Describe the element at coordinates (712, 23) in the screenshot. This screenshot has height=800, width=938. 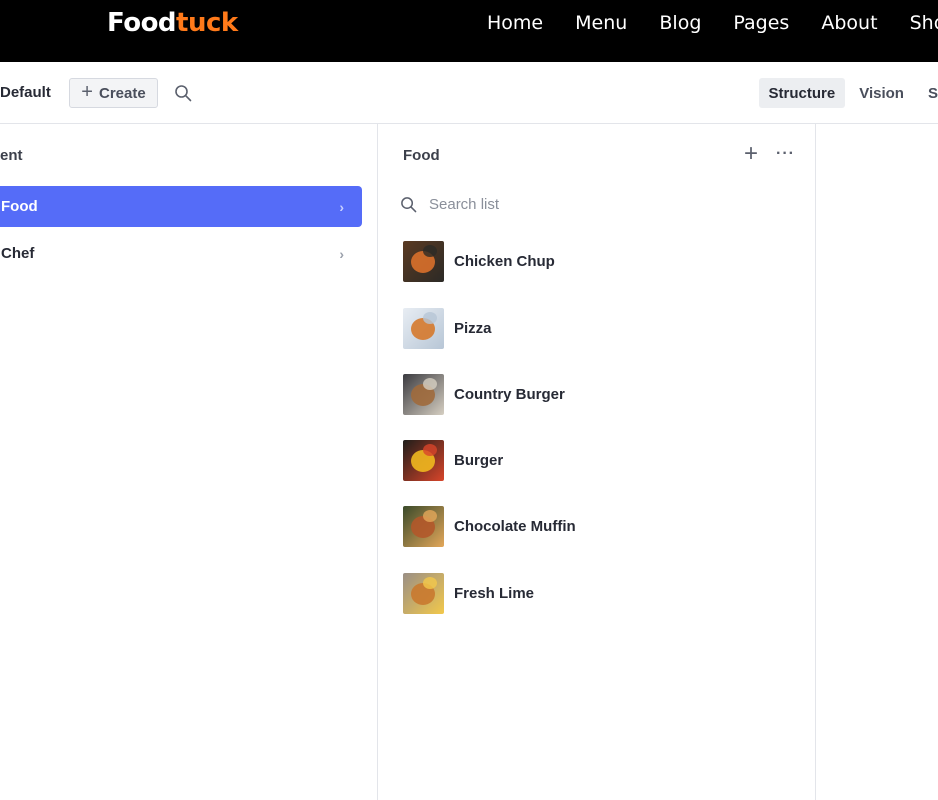
I see `site-nav: Home Menu Blog Pages About Shop` at that location.